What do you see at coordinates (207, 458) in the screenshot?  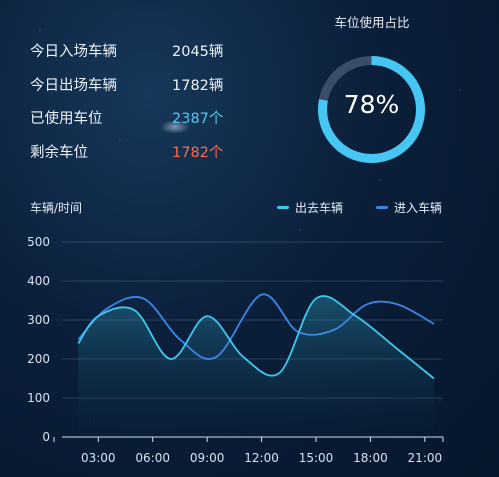 I see `x-tick-label: 09:00` at bounding box center [207, 458].